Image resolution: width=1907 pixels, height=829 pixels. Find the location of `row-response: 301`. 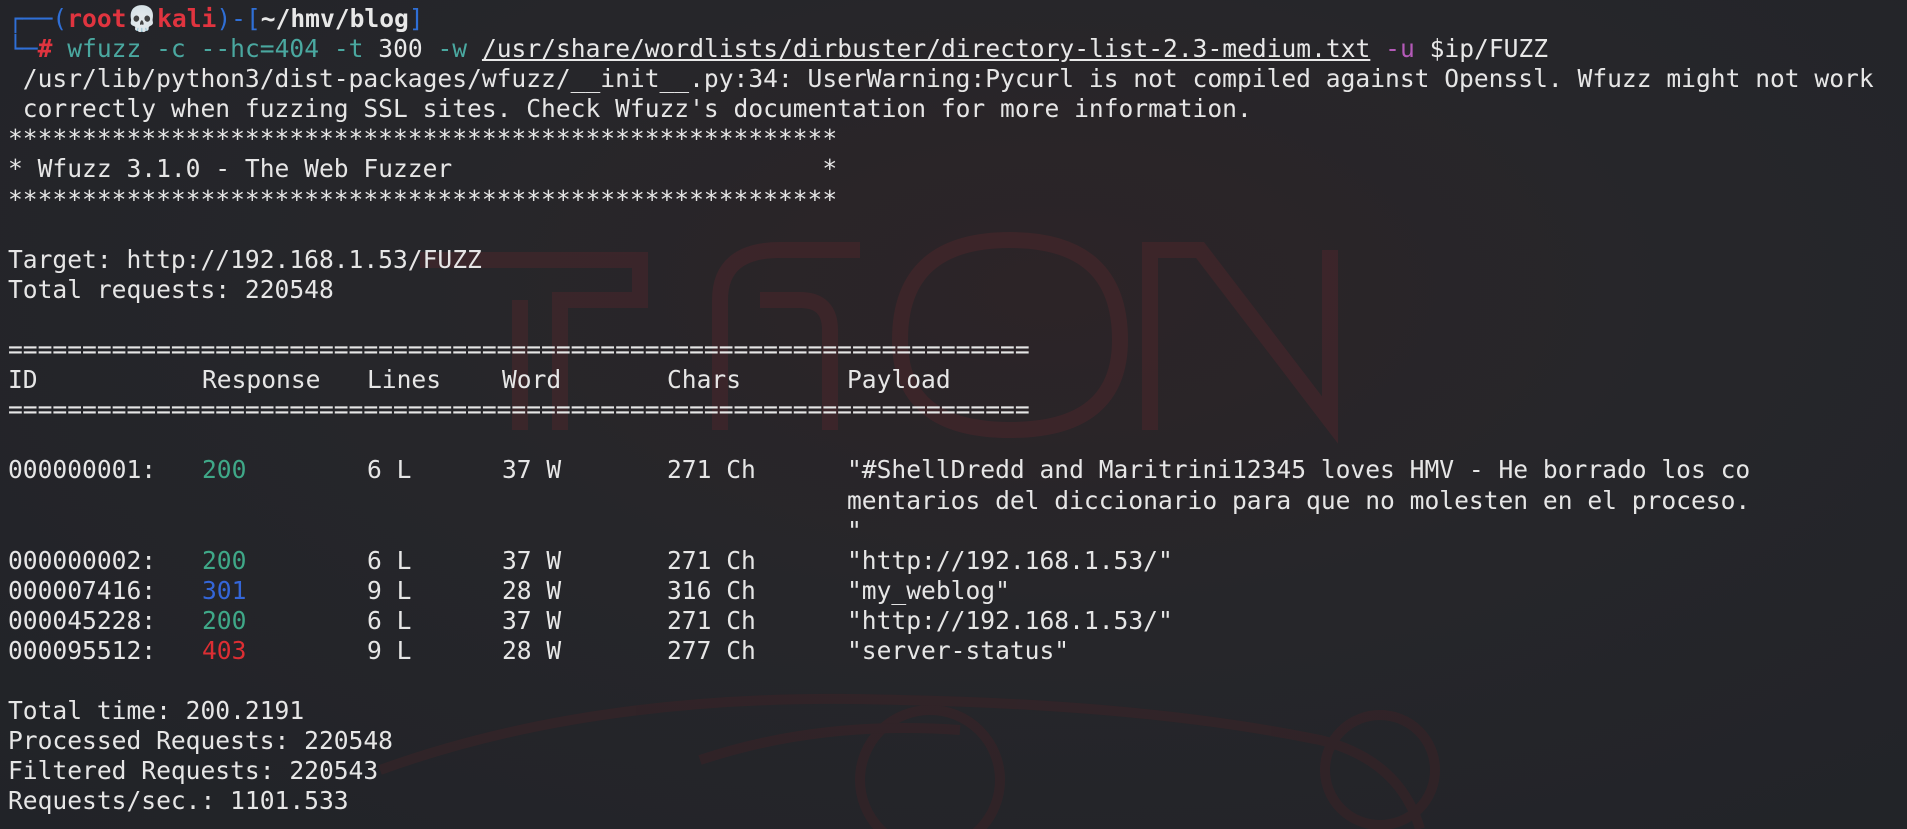

row-response: 301 is located at coordinates (224, 590).